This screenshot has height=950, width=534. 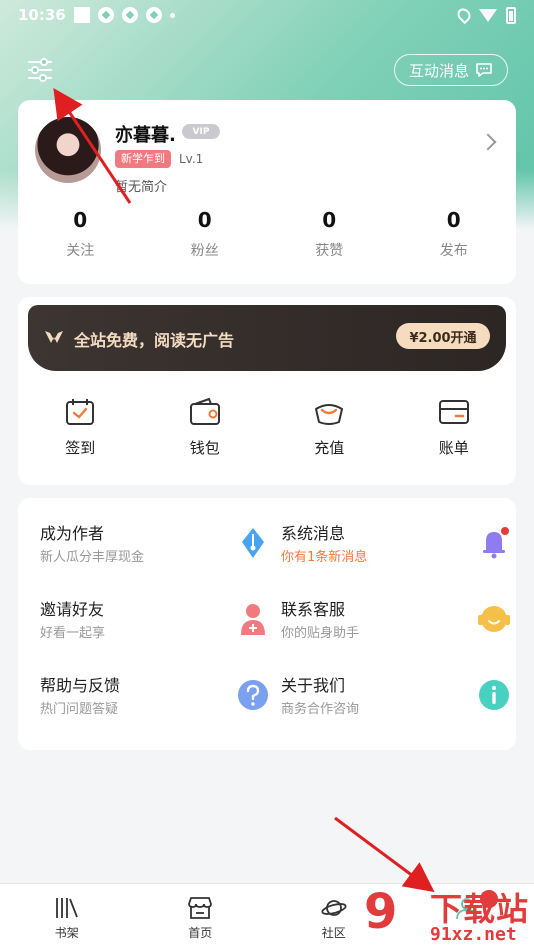 What do you see at coordinates (80, 412) in the screenshot?
I see `calendar-check-icon` at bounding box center [80, 412].